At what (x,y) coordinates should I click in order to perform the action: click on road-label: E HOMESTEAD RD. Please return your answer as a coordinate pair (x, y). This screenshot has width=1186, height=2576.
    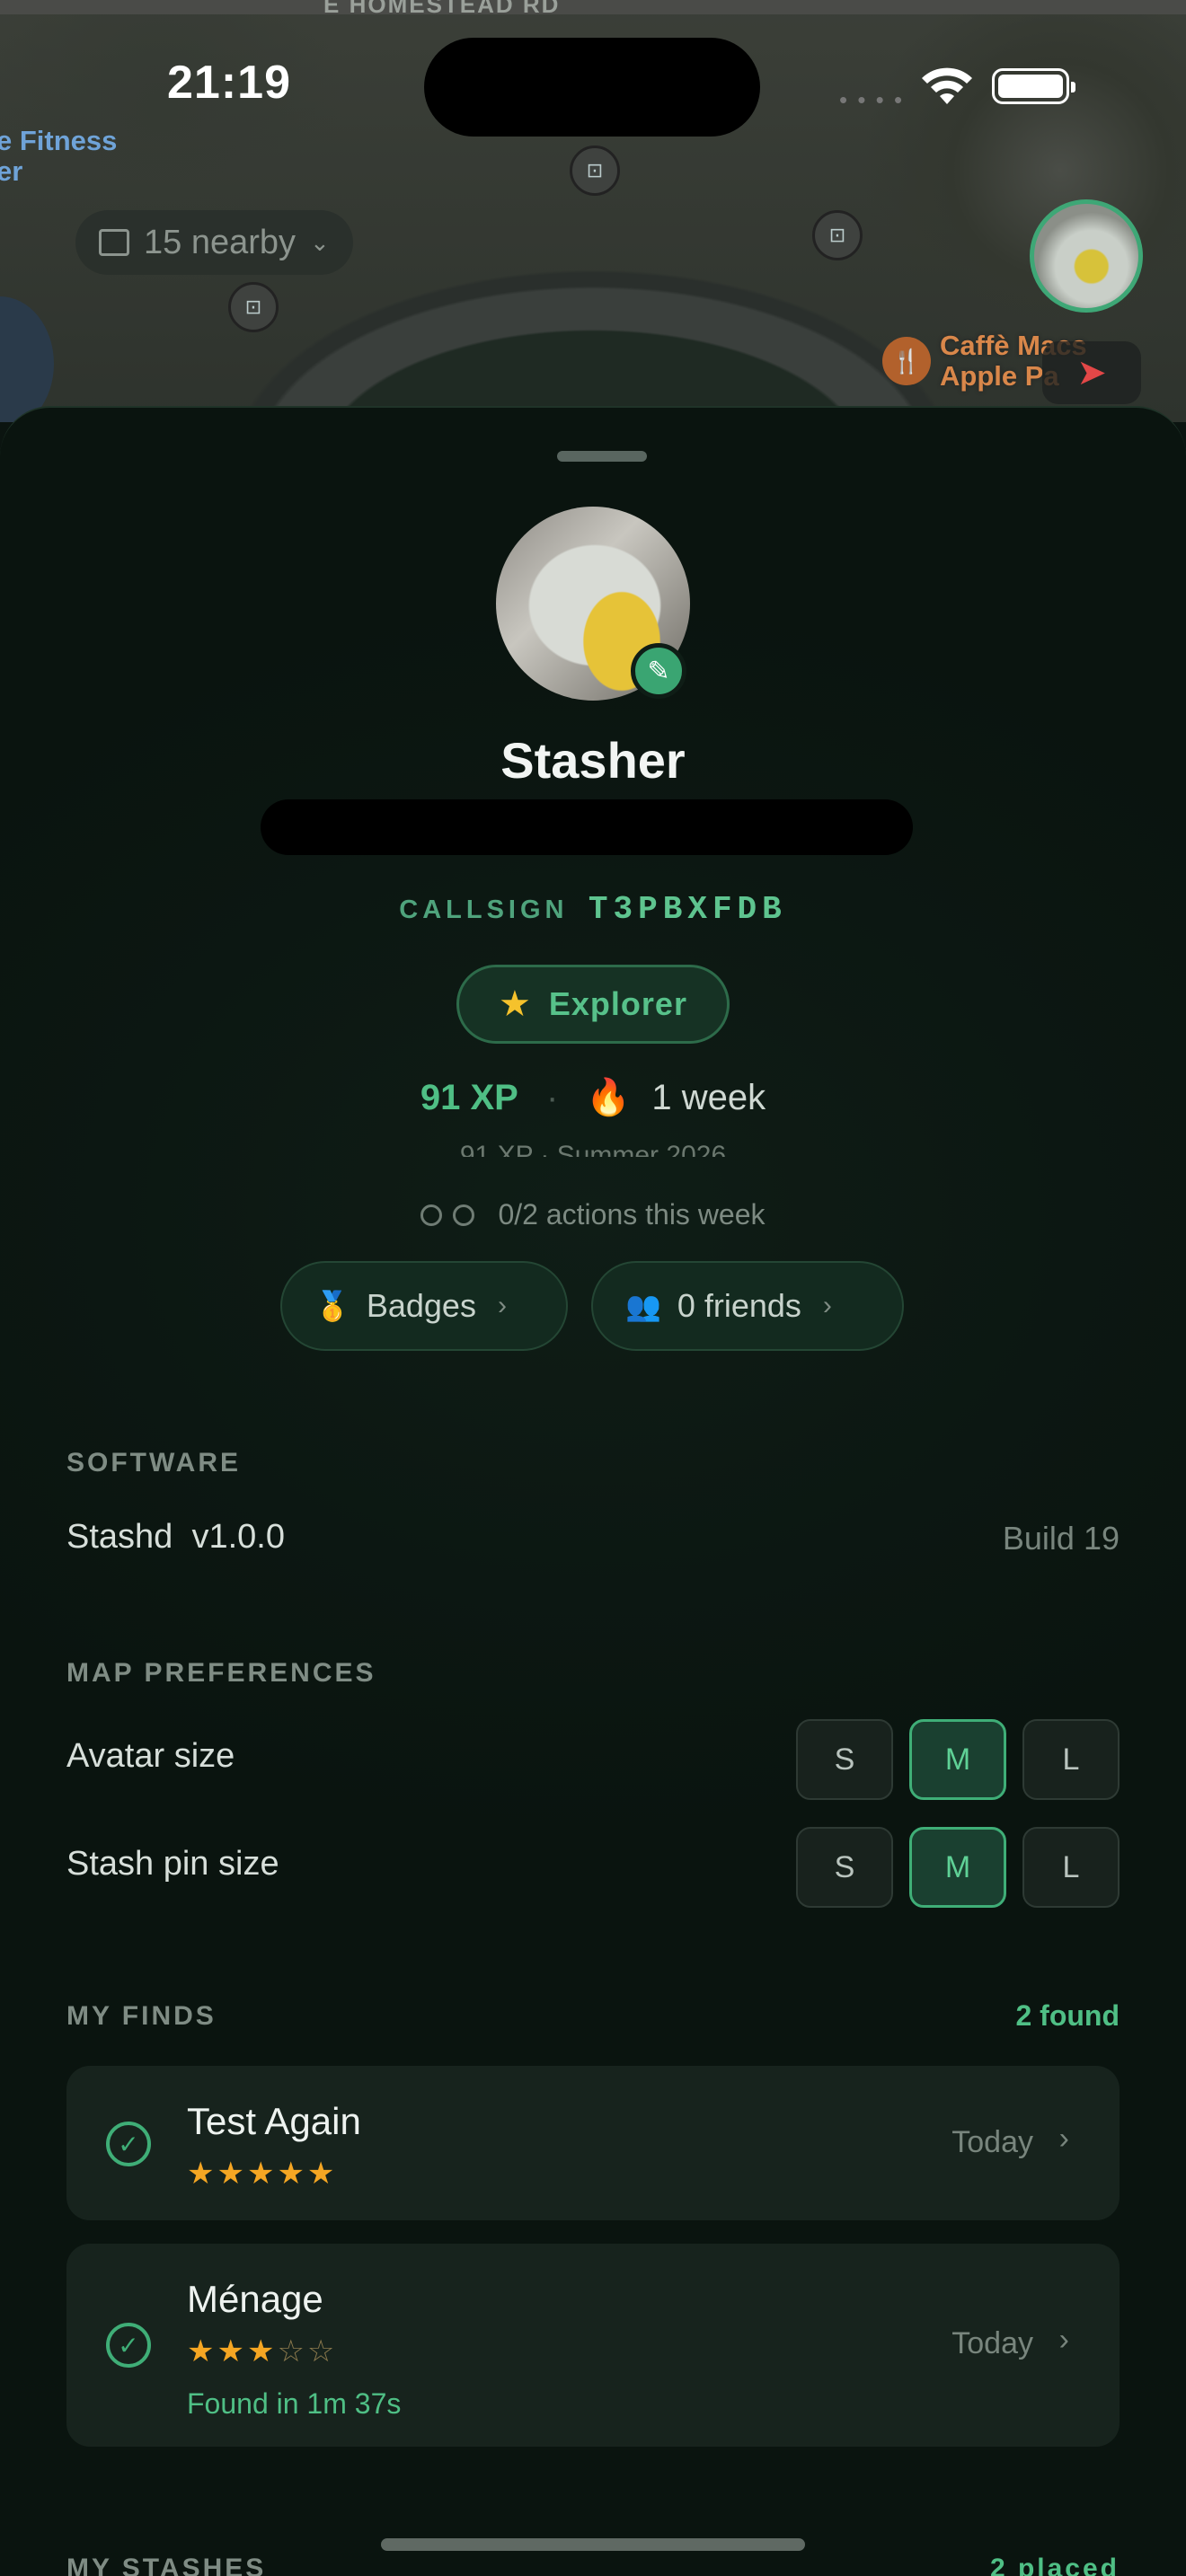
    Looking at the image, I should click on (442, 9).